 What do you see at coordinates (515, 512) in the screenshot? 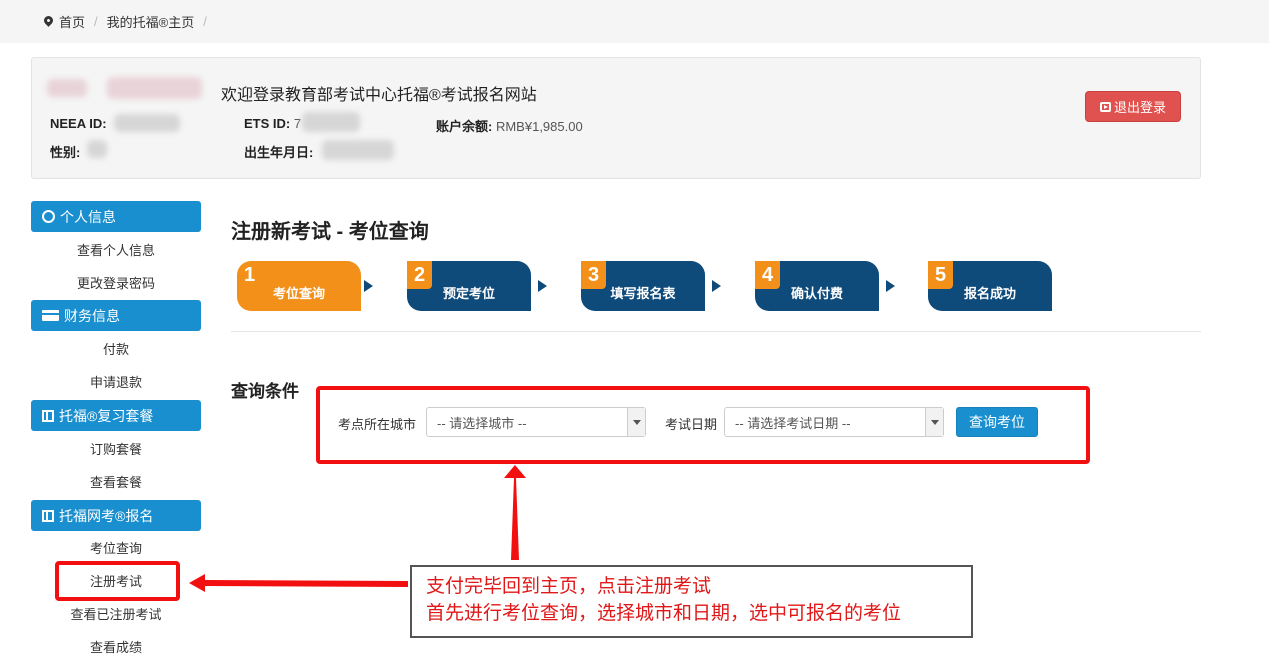
I see `annotation-arrow-up` at bounding box center [515, 512].